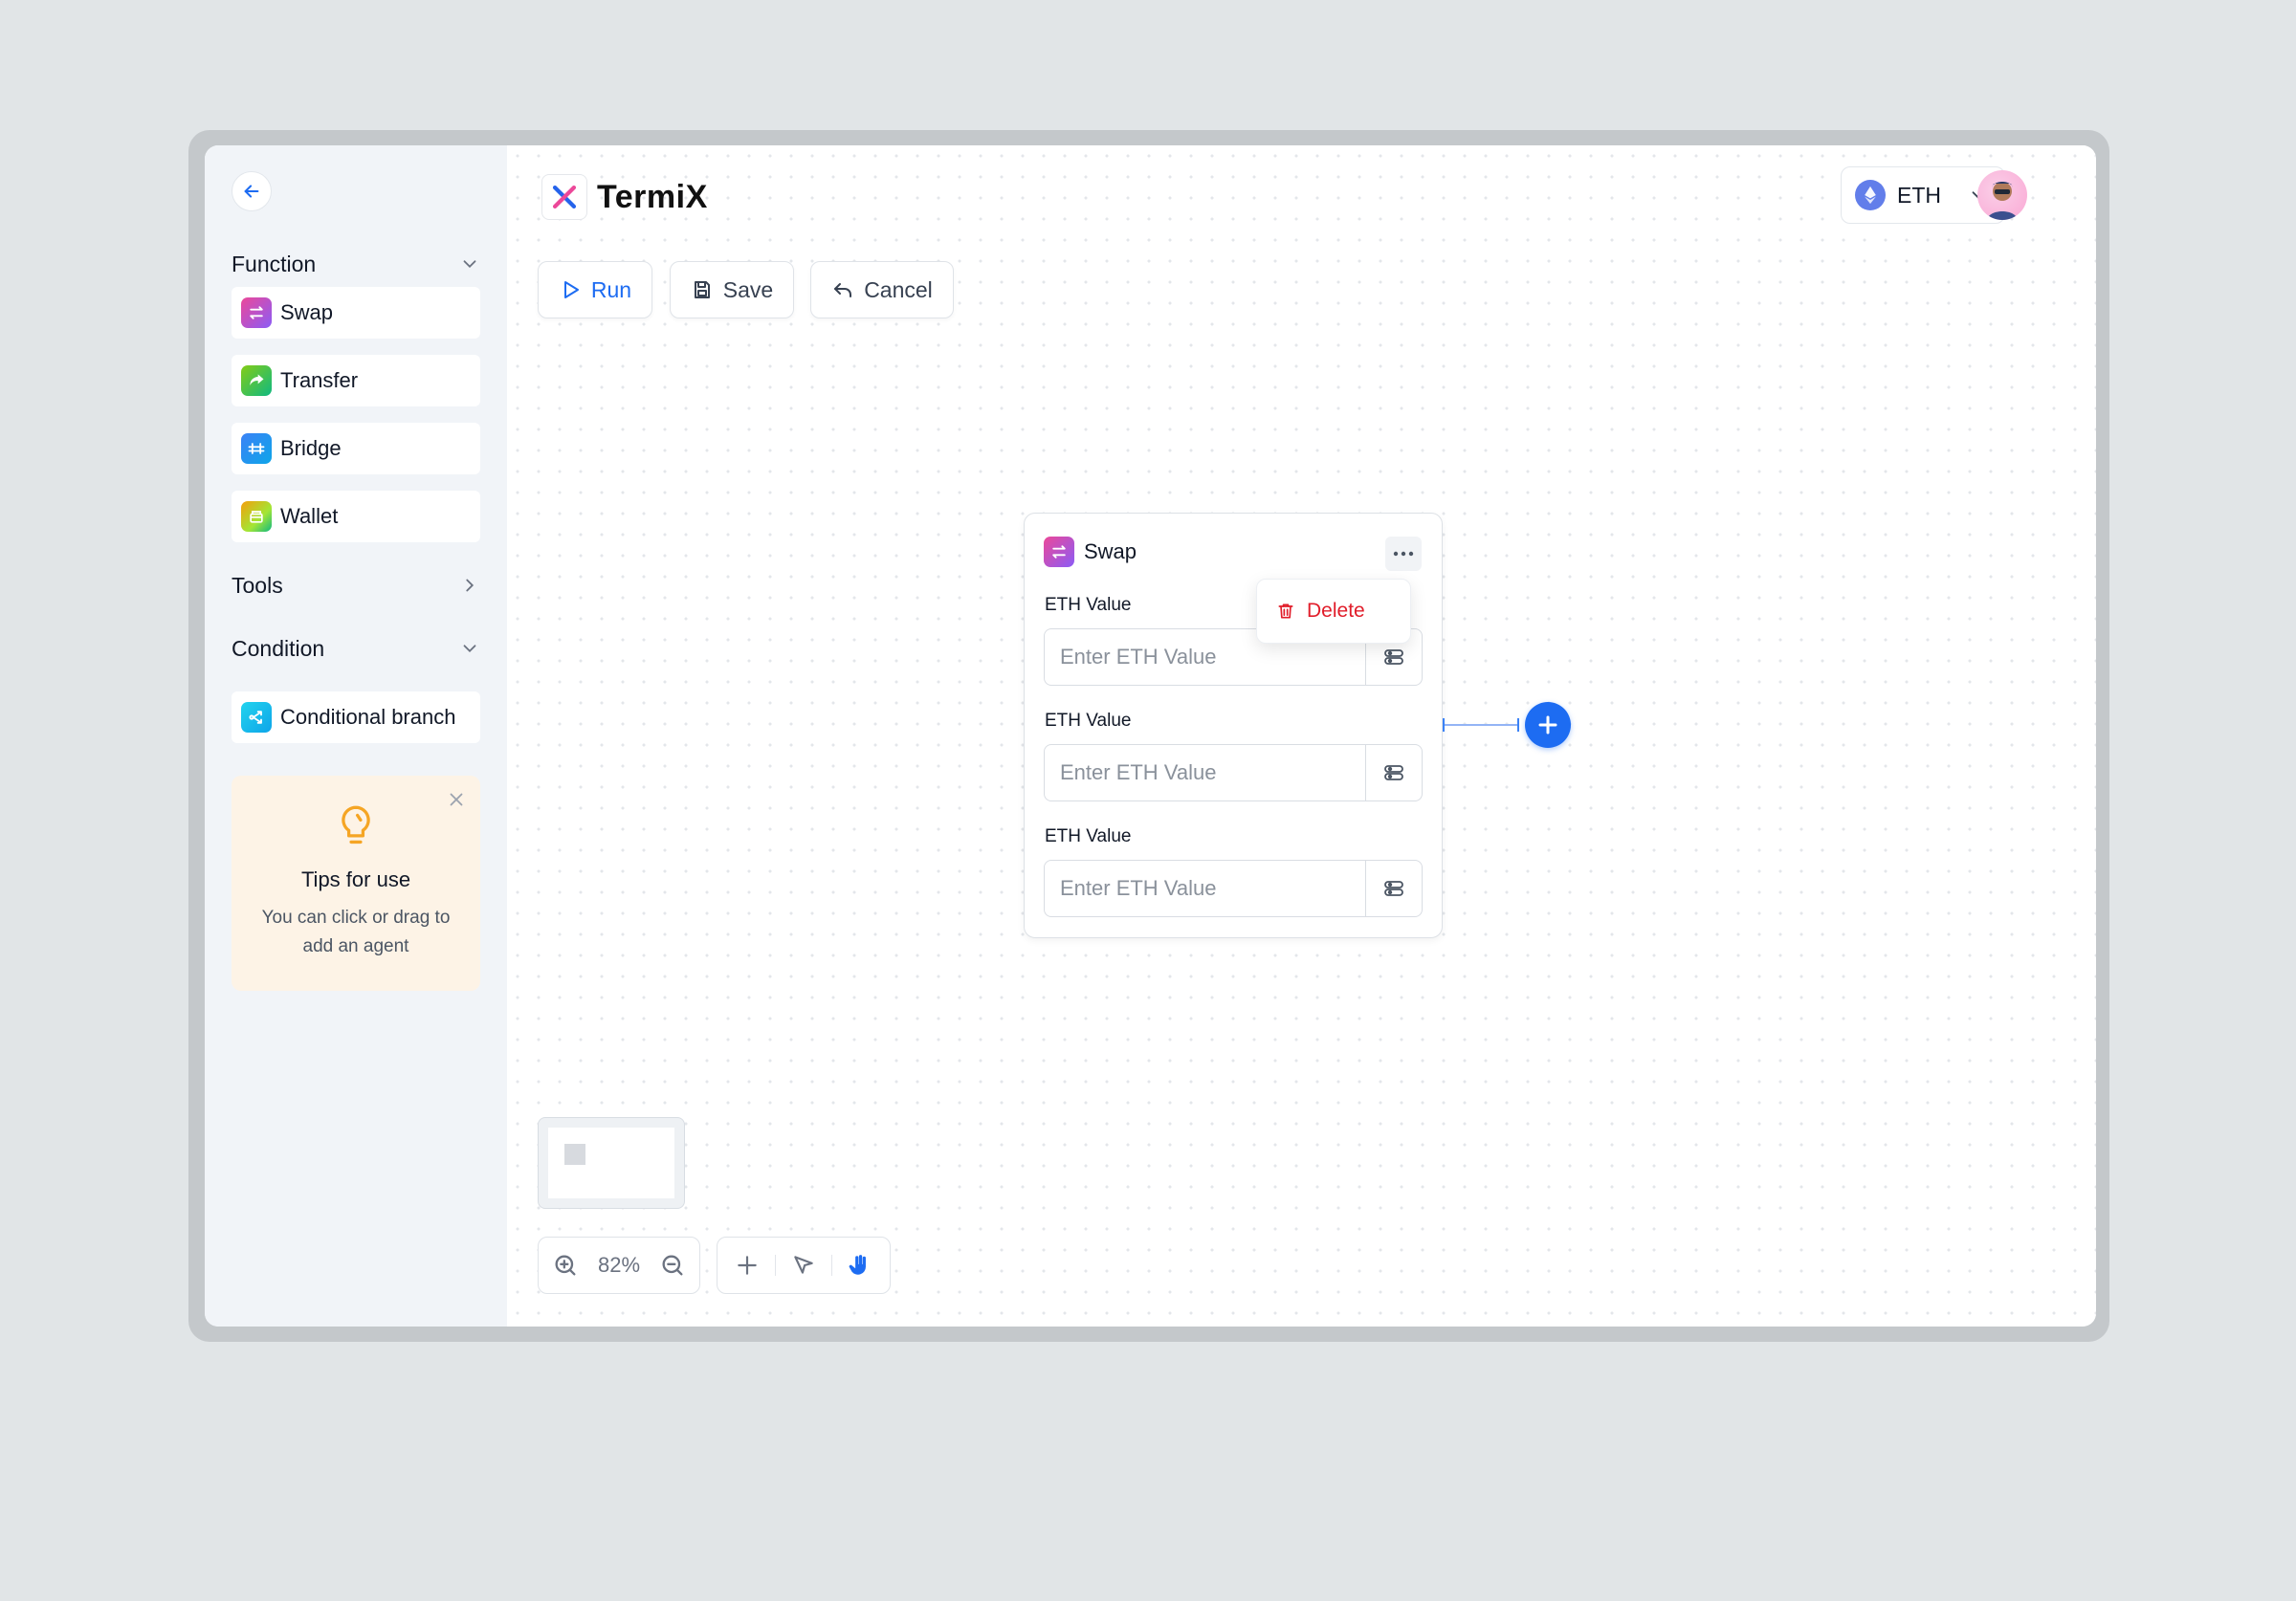 The width and height of the screenshot is (2296, 1601). Describe the element at coordinates (356, 264) in the screenshot. I see `section-function: Function` at that location.